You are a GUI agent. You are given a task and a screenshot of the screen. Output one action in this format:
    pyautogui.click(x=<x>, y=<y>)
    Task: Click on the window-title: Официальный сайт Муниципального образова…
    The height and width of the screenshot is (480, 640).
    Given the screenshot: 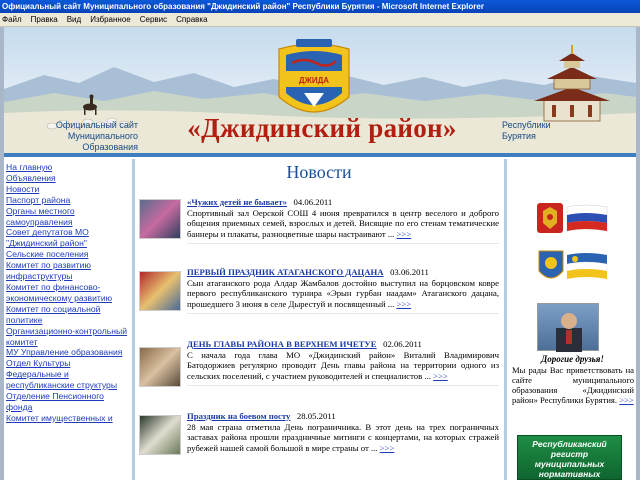 What is the action you would take?
    pyautogui.click(x=243, y=6)
    